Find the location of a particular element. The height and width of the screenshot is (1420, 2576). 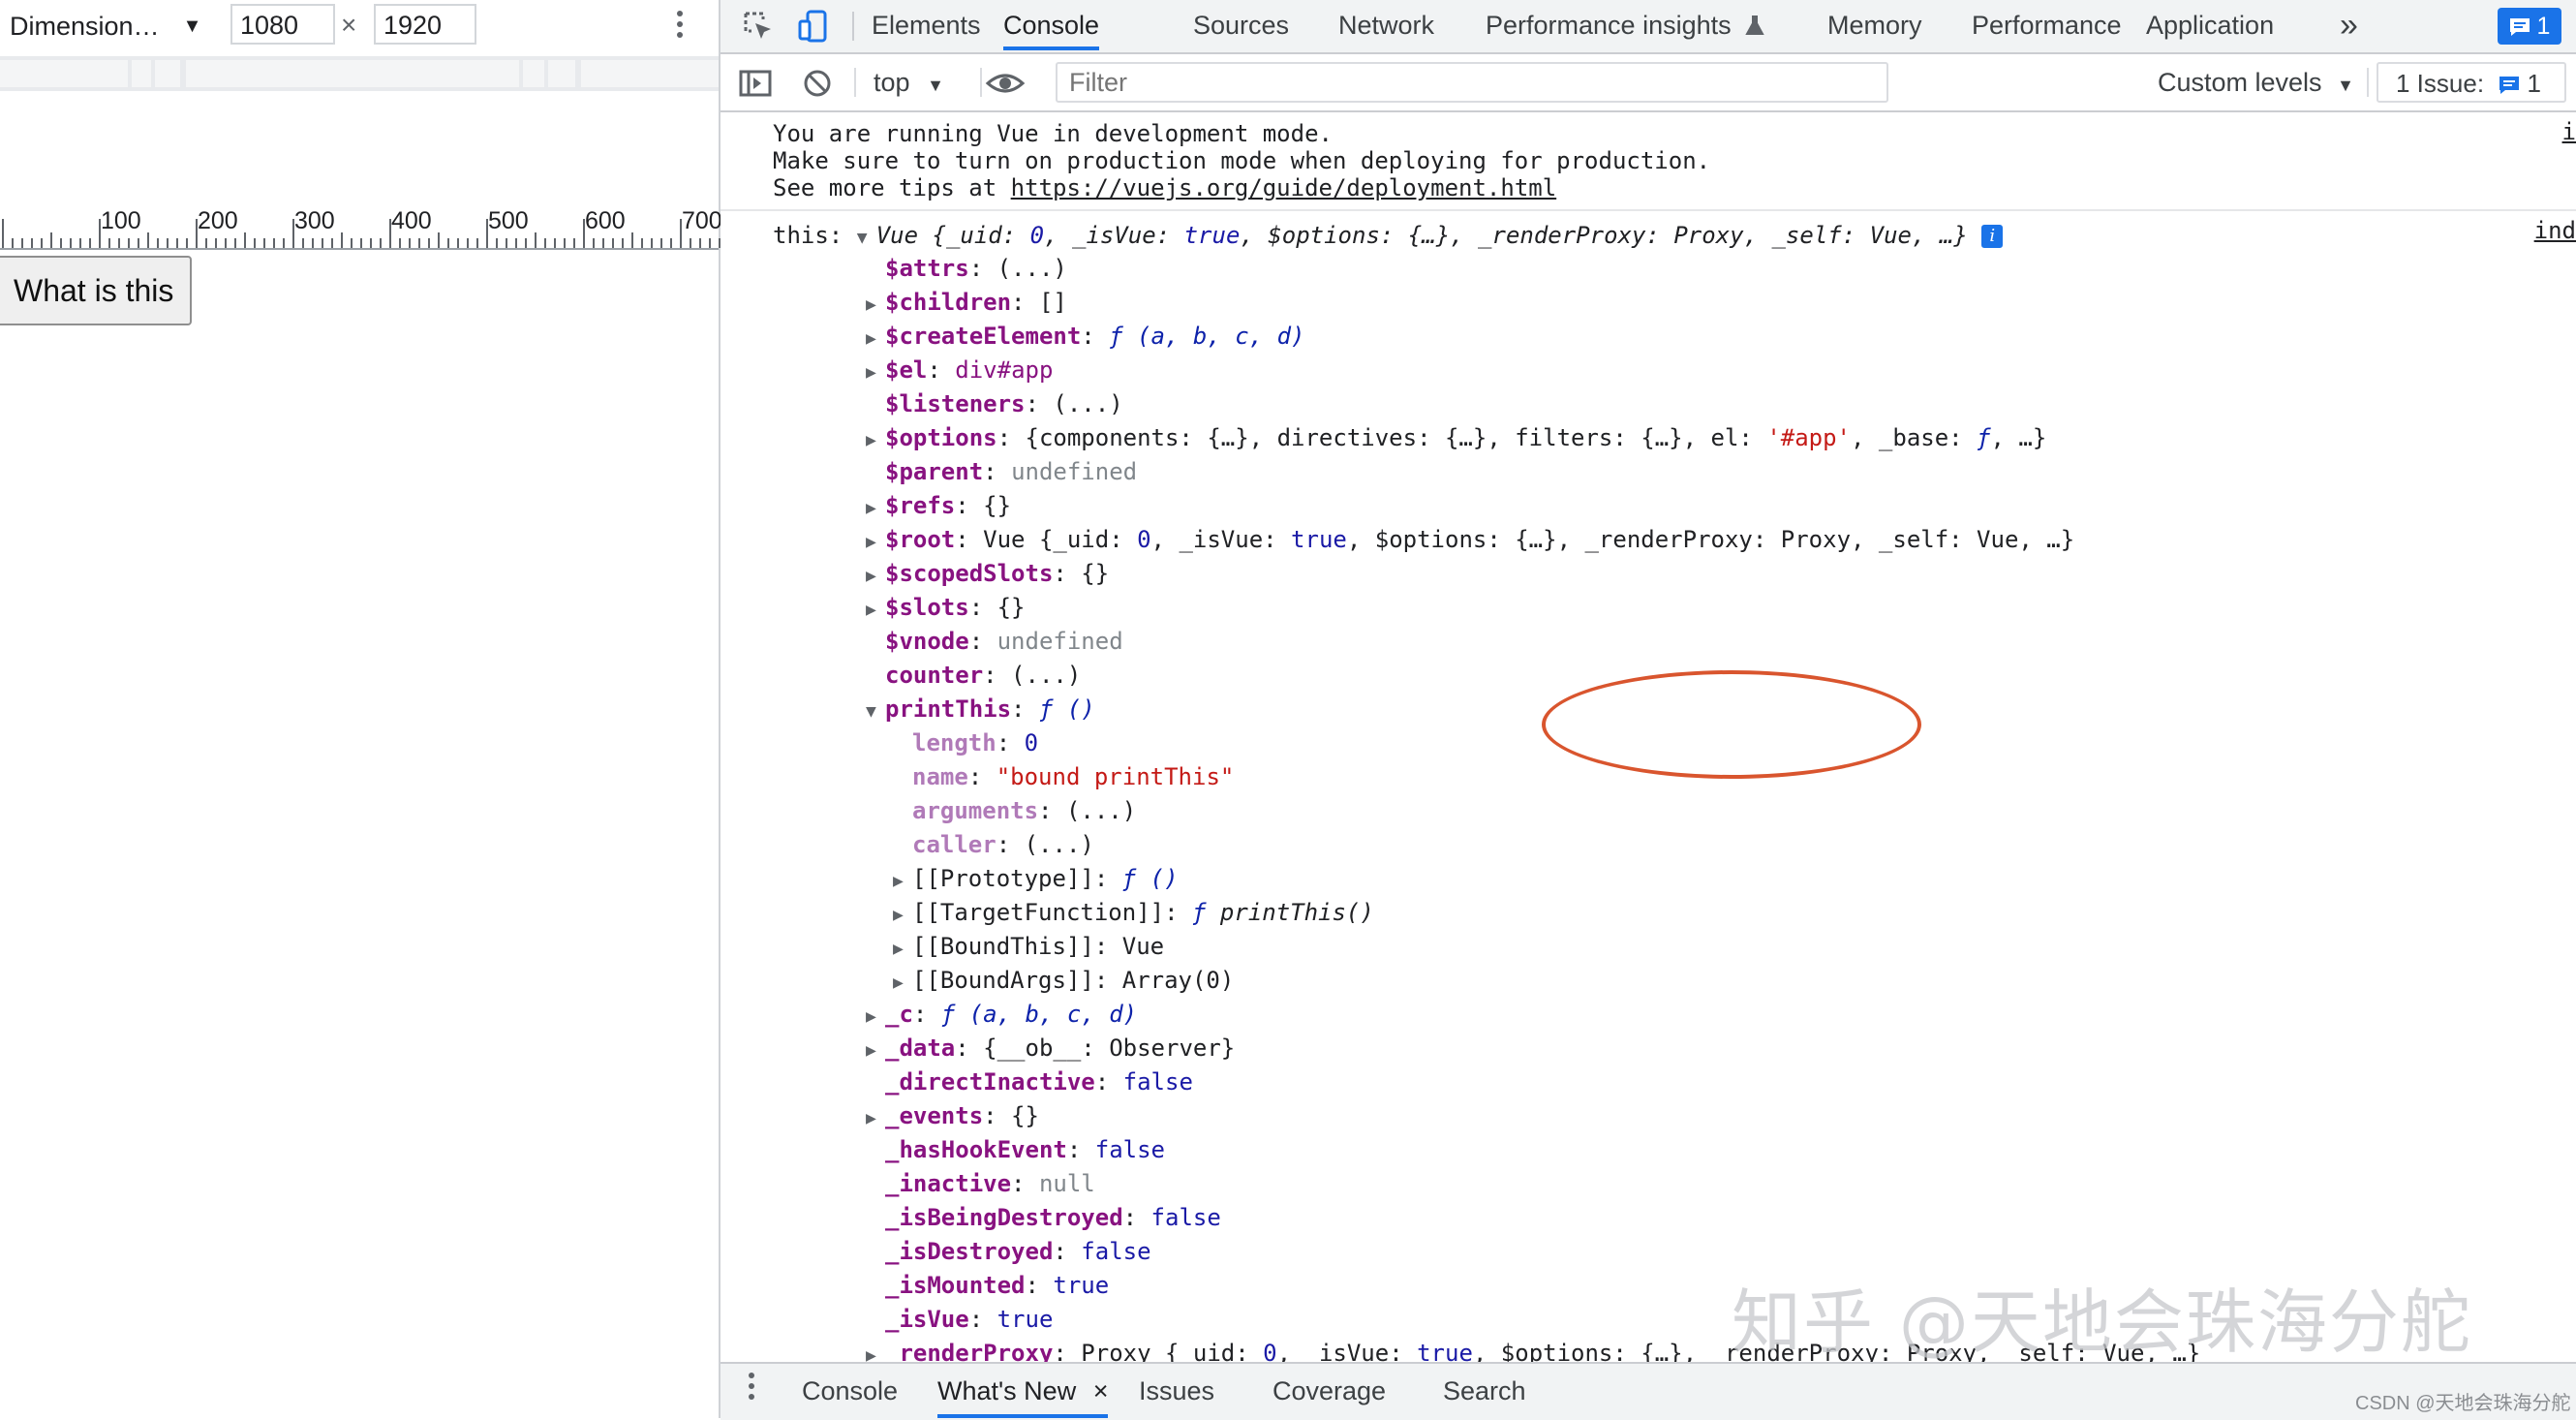

tab-performance: Performance is located at coordinates (2047, 25).